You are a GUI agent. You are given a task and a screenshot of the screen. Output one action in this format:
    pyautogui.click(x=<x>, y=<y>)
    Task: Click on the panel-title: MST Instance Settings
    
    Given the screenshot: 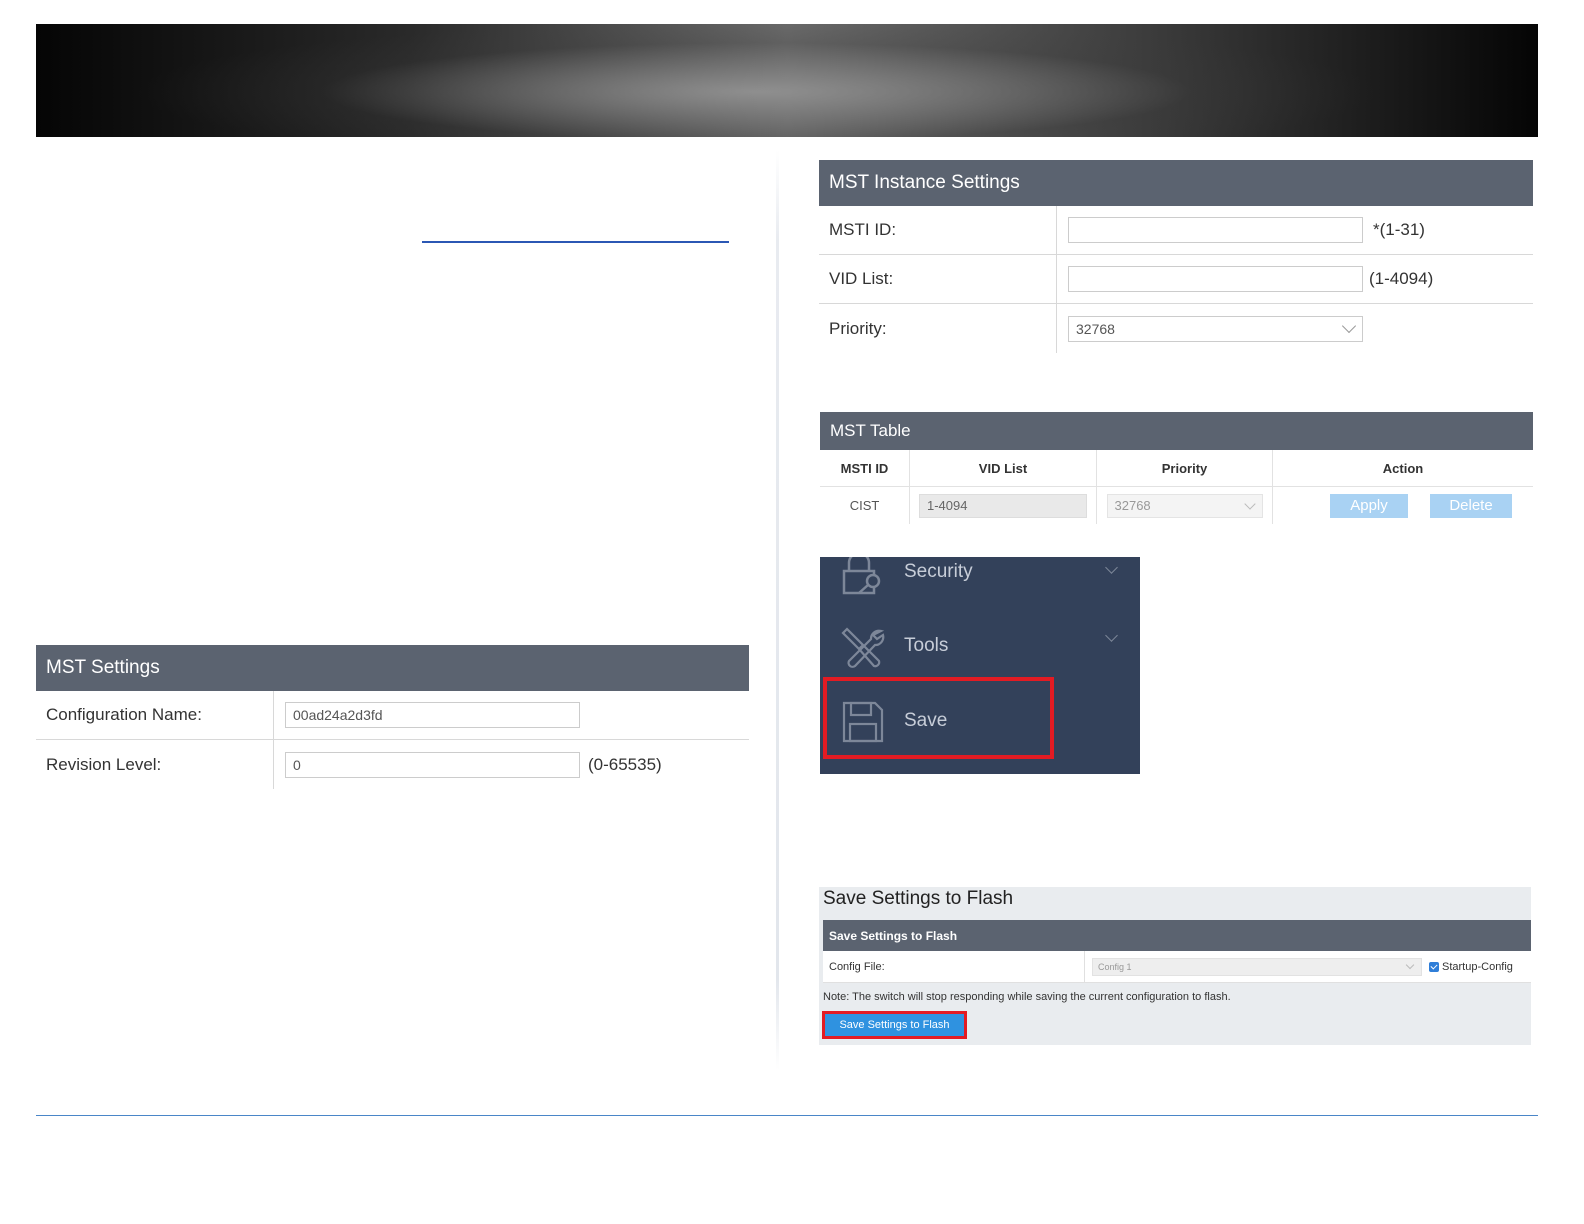 What is the action you would take?
    pyautogui.click(x=1176, y=183)
    